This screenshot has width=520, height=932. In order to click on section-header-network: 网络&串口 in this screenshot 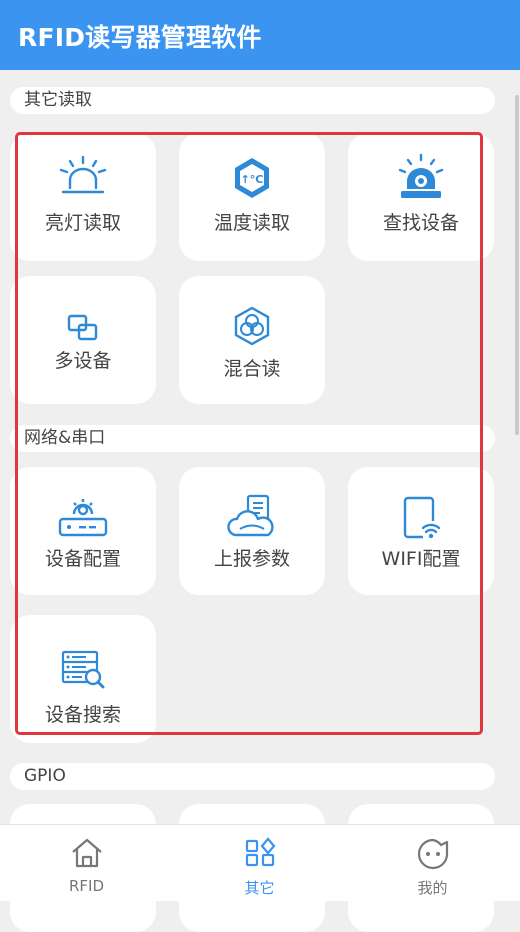, I will do `click(252, 438)`.